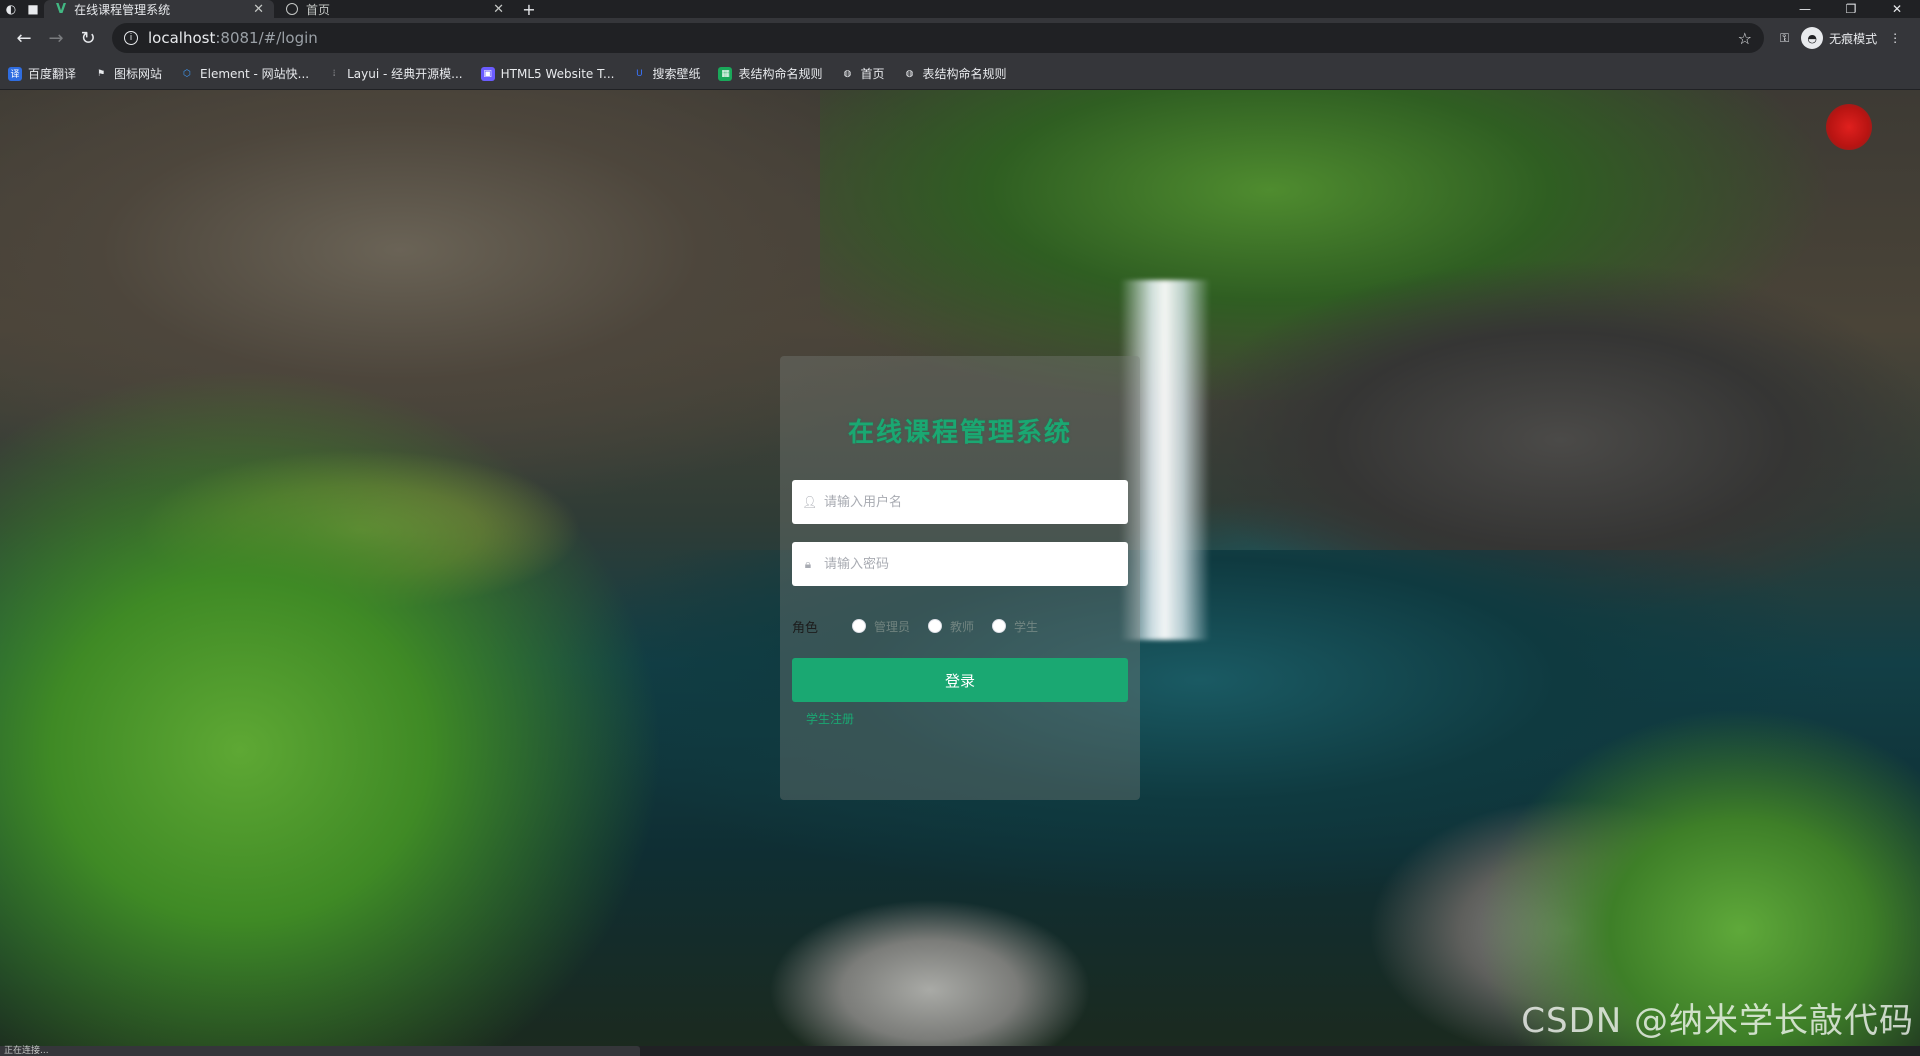  Describe the element at coordinates (970, 502) in the screenshot. I see `username-input` at that location.